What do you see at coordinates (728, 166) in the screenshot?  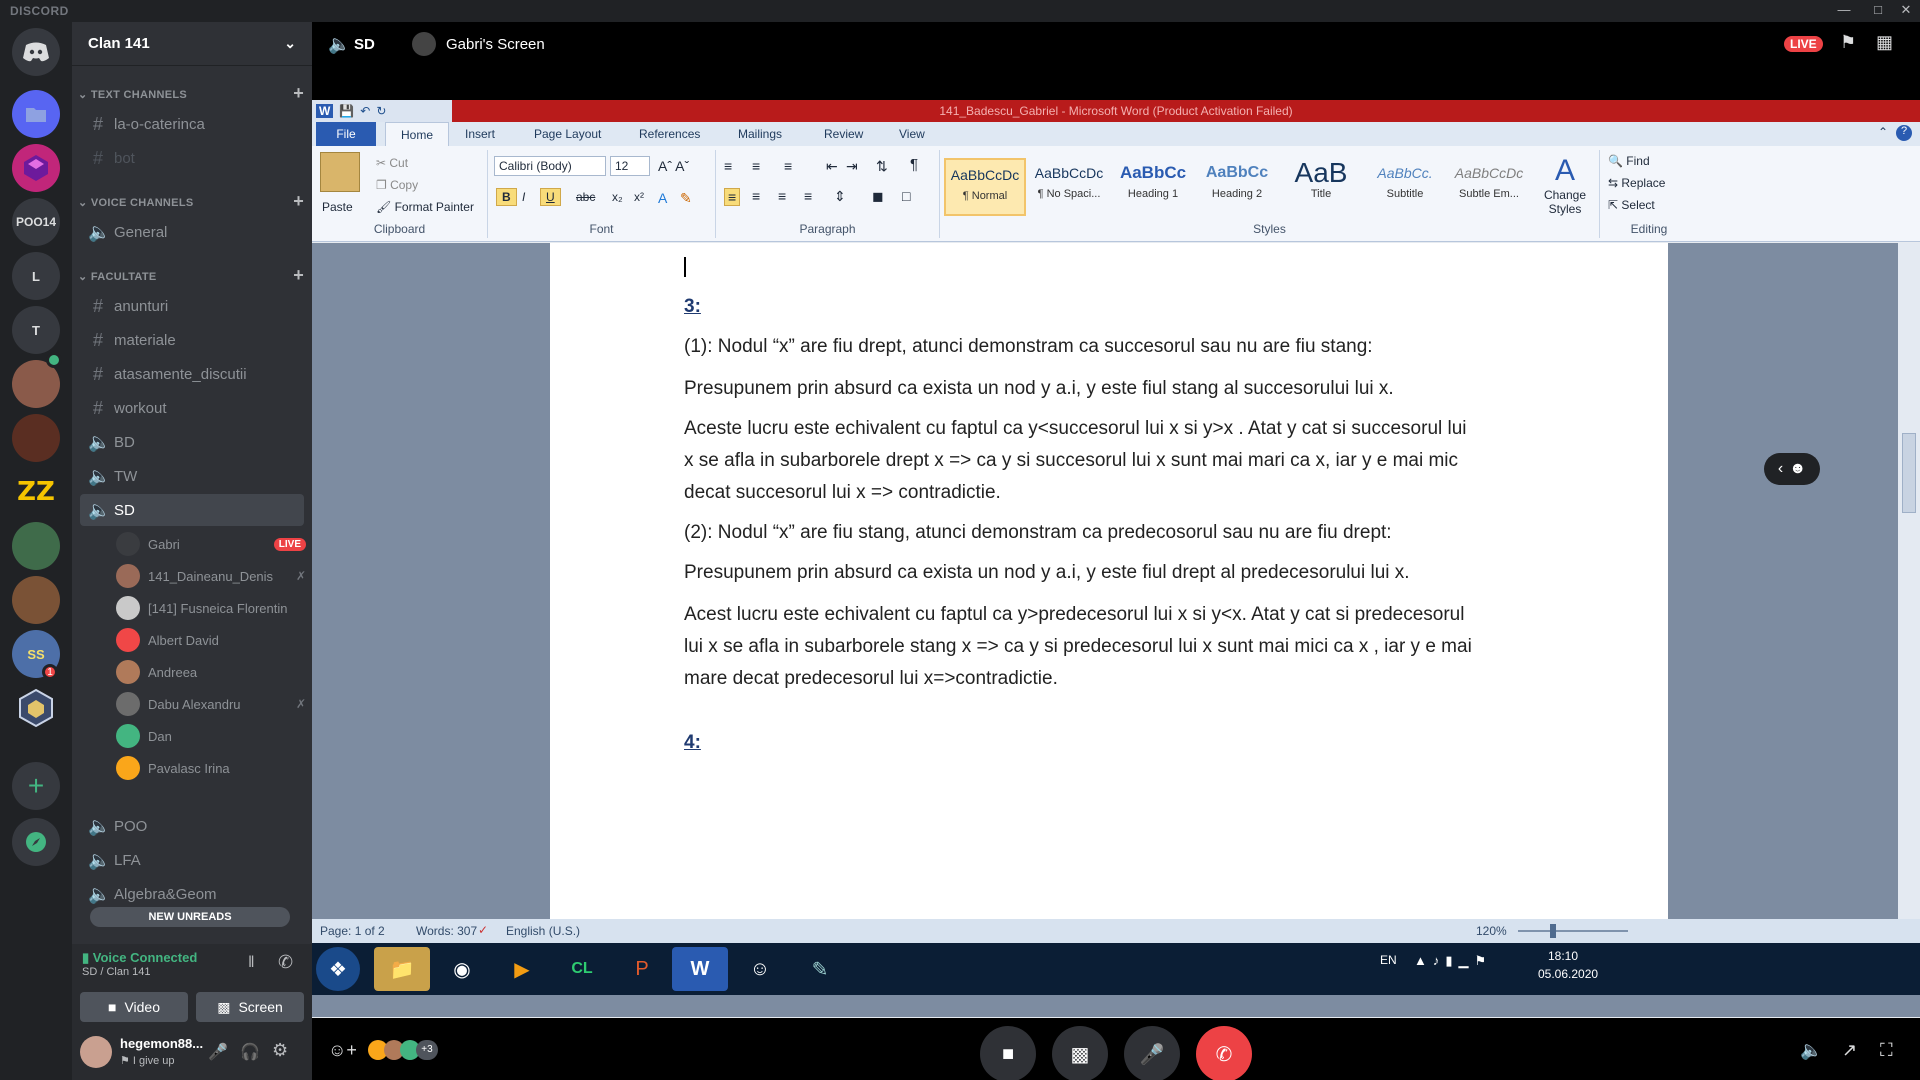 I see `bullets-icon: ≡` at bounding box center [728, 166].